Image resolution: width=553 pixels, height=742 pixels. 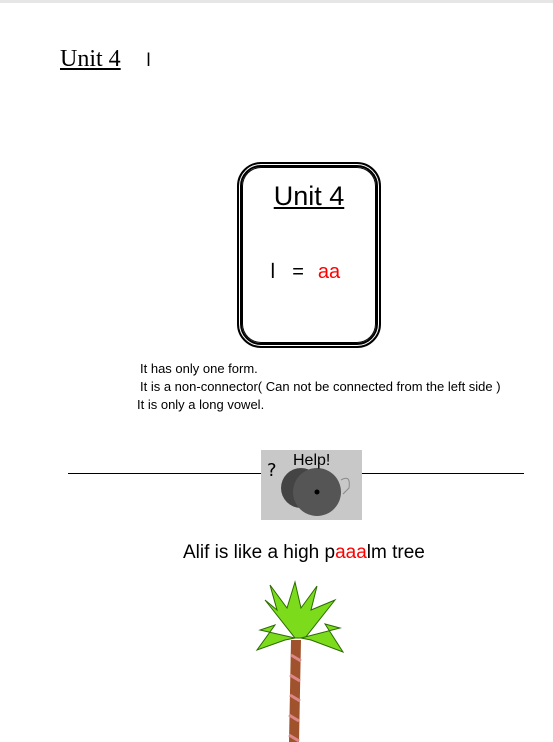 I want to click on divider-left, so click(x=164, y=473).